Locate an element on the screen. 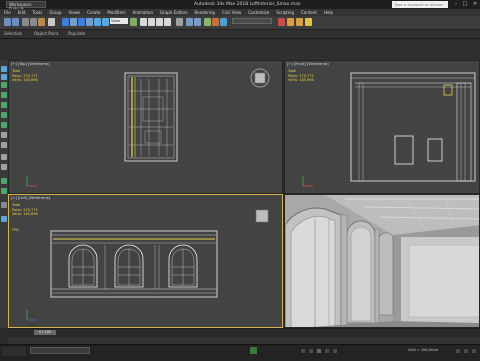 This screenshot has width=480, height=361. previous-frame-icon is located at coordinates (311, 351).